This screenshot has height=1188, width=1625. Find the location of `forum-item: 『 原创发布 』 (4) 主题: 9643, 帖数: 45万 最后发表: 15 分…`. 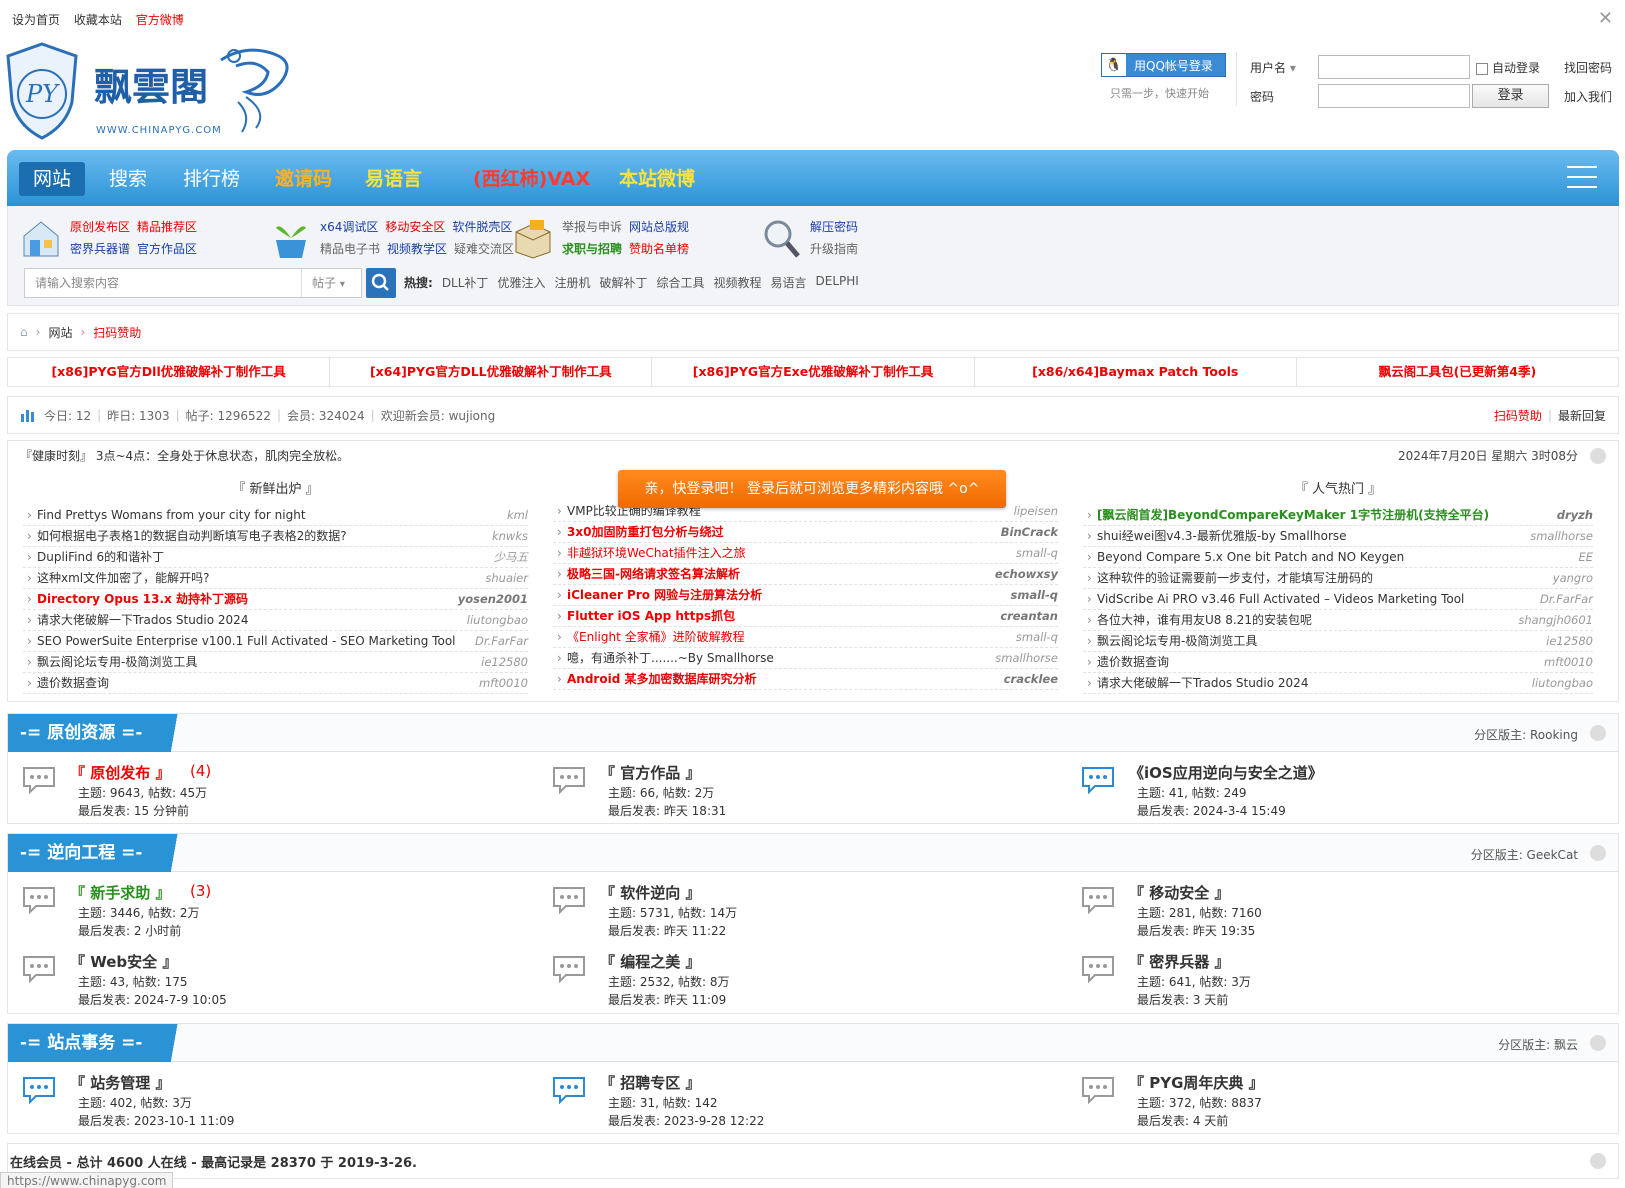

forum-item: 『 原创发布 』 (4) 主题: 9643, 帖数: 45万 最后发表: 15 分… is located at coordinates (272, 793).